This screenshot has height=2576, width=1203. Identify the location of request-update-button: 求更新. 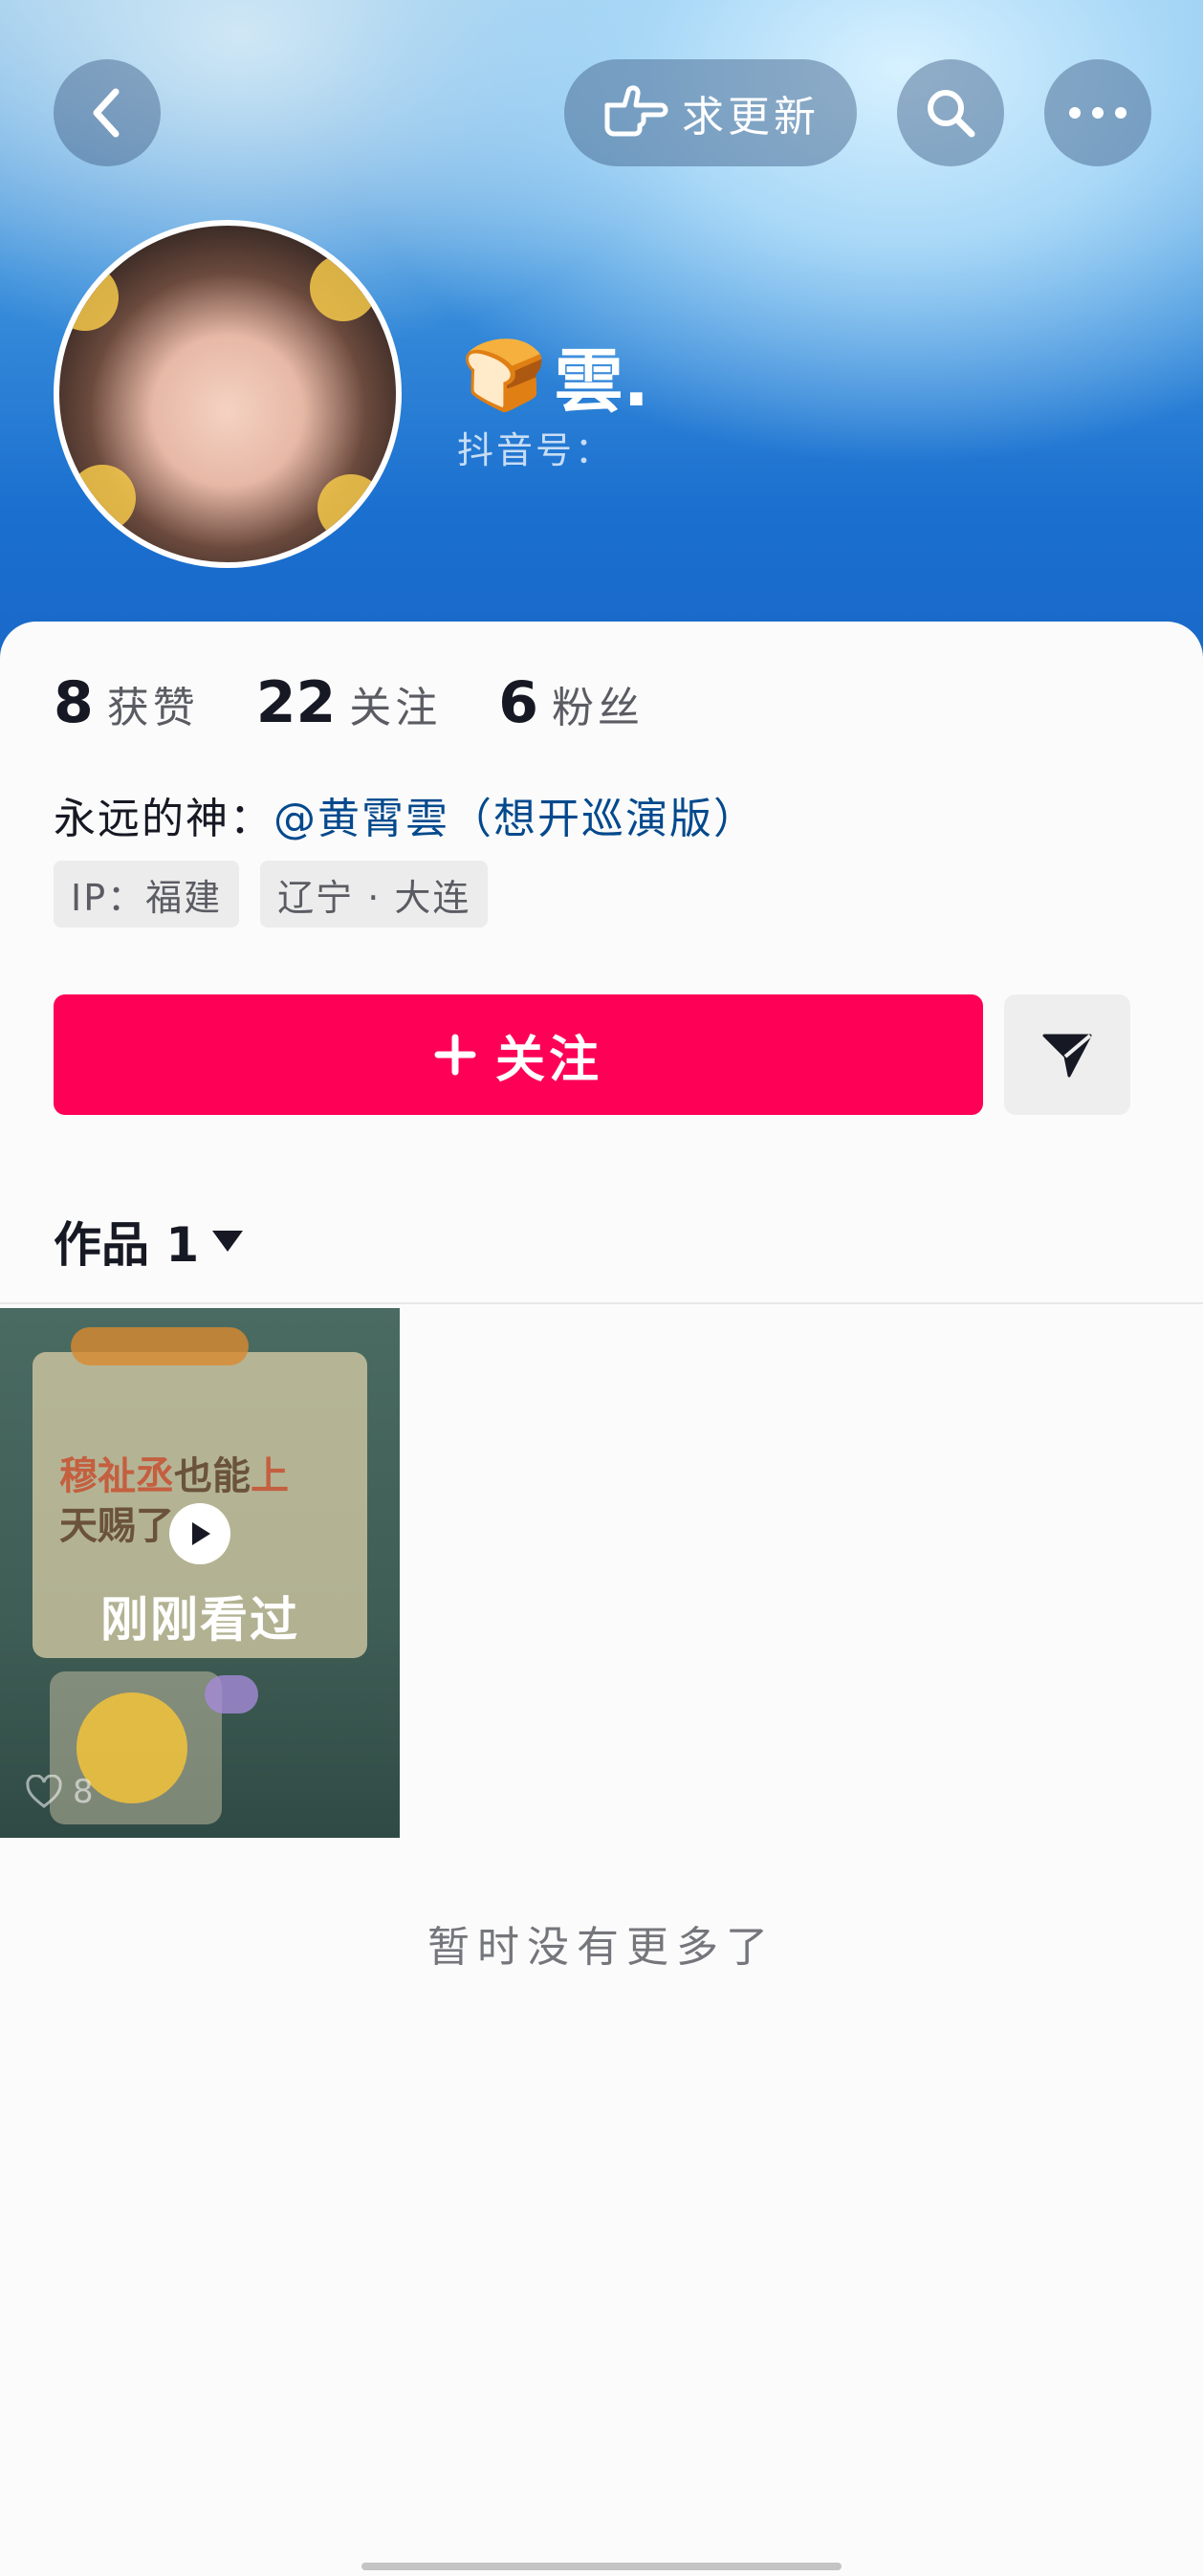
(710, 112).